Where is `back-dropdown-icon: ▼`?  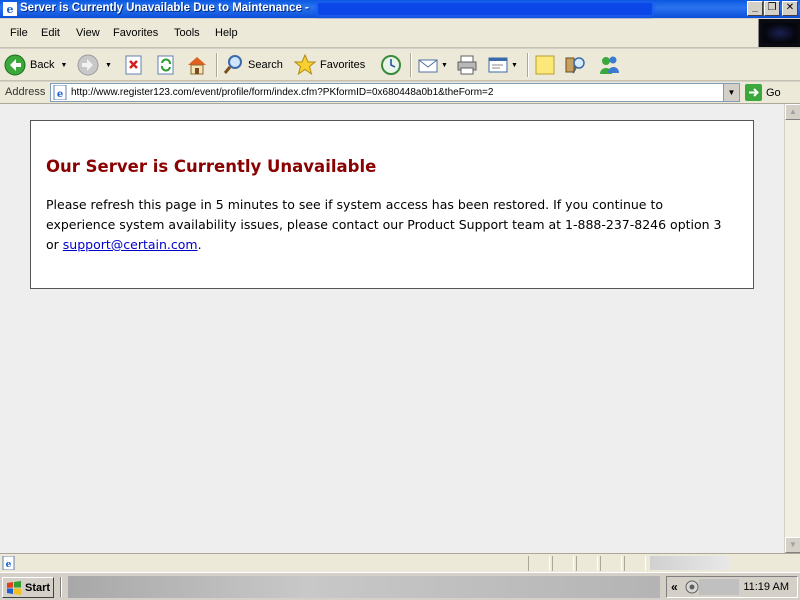
back-dropdown-icon: ▼ is located at coordinates (63, 65).